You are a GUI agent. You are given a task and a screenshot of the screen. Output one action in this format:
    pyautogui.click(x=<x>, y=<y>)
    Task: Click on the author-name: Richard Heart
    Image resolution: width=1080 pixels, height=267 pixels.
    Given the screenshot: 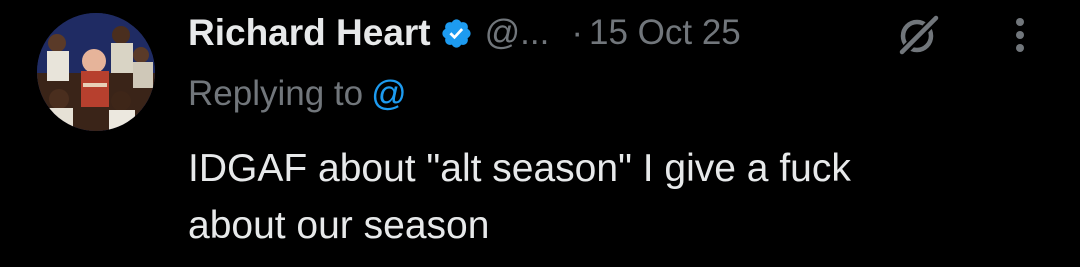 What is the action you would take?
    pyautogui.click(x=309, y=33)
    